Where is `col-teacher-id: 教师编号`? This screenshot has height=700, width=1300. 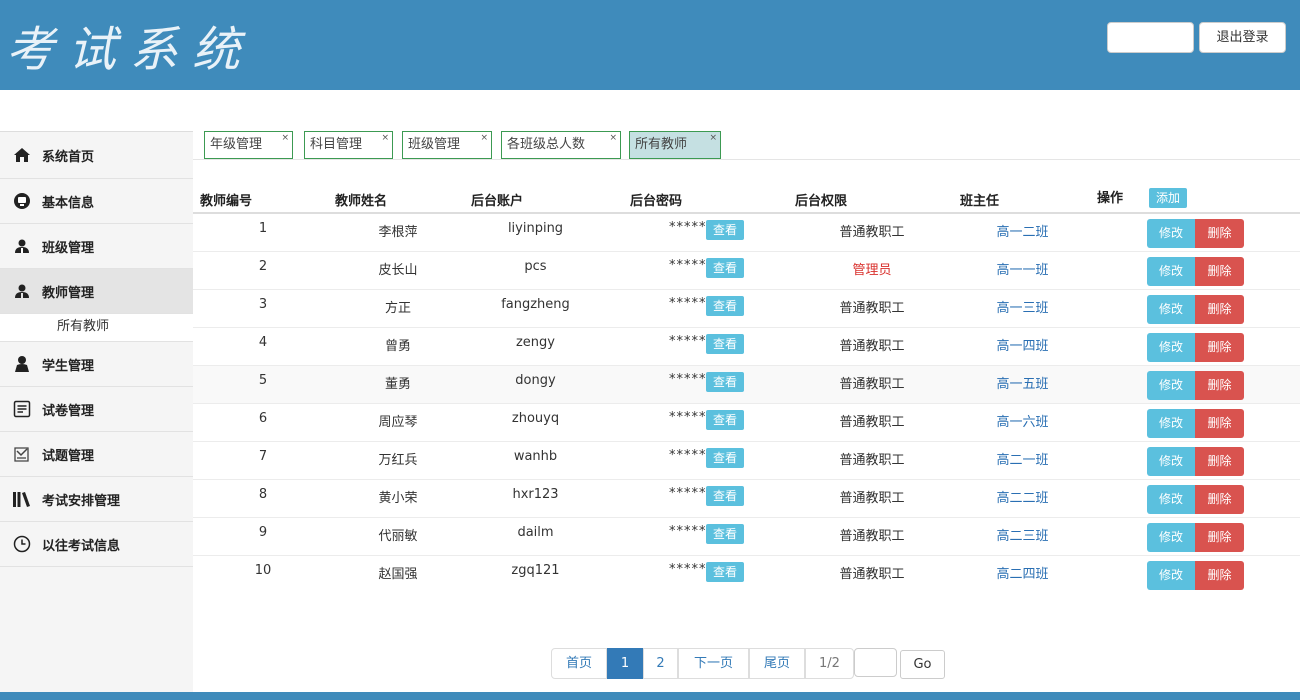
col-teacher-id: 教师编号 is located at coordinates (226, 201).